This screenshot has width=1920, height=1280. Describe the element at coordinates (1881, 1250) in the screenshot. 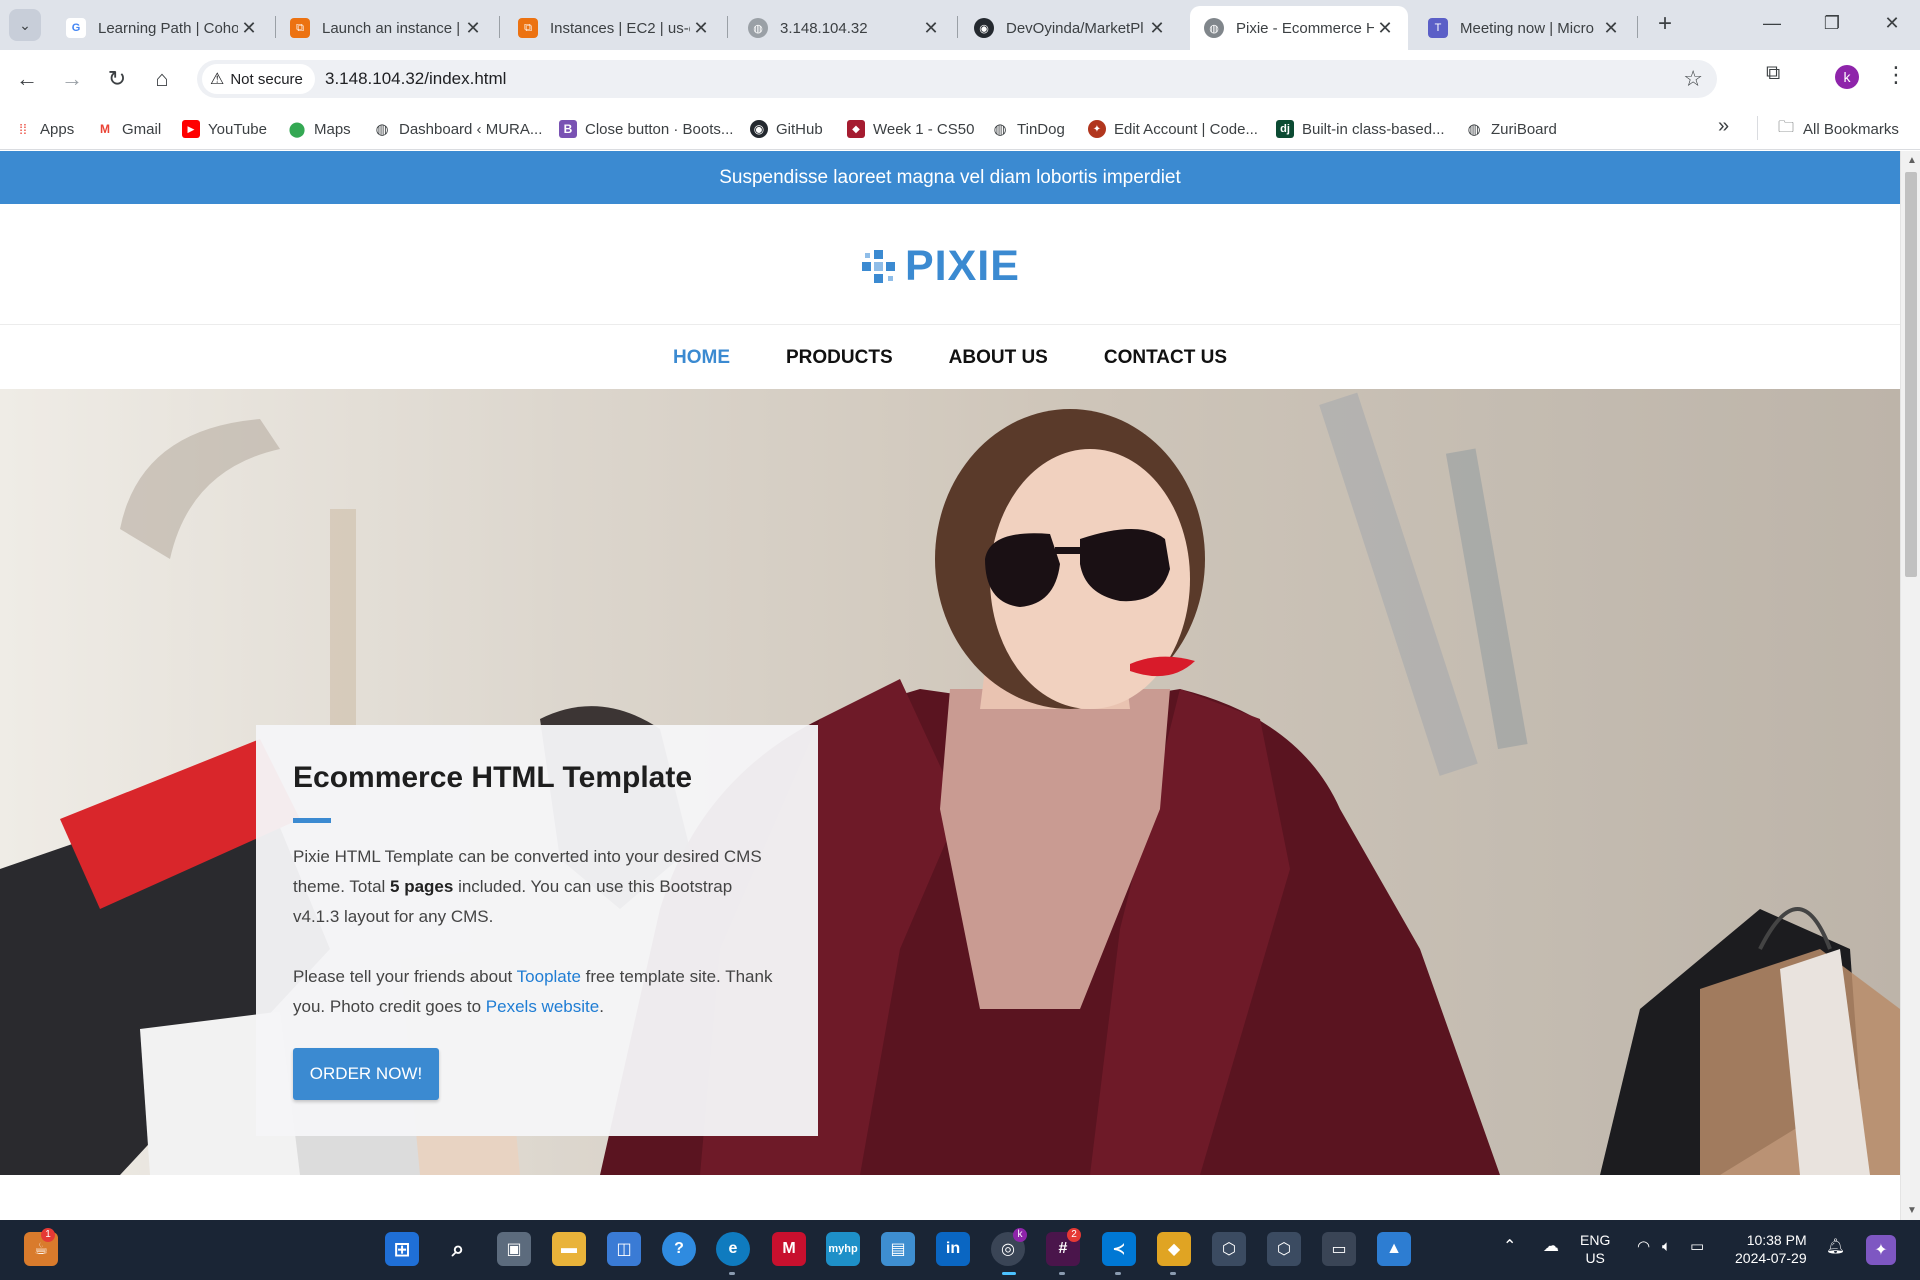

I see `copilot-icon: ✦` at that location.